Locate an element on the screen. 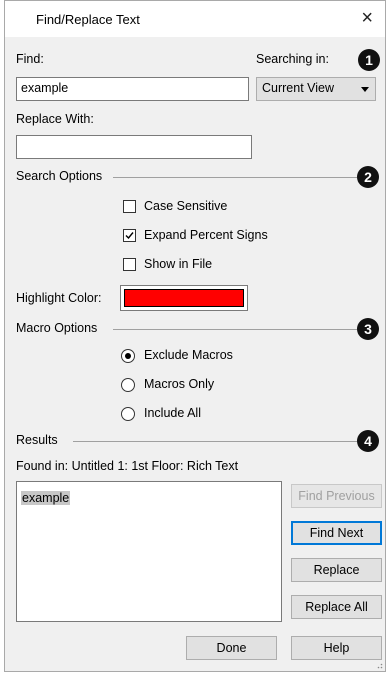 This screenshot has height=674, width=390. include-all-label: Include All is located at coordinates (172, 413).